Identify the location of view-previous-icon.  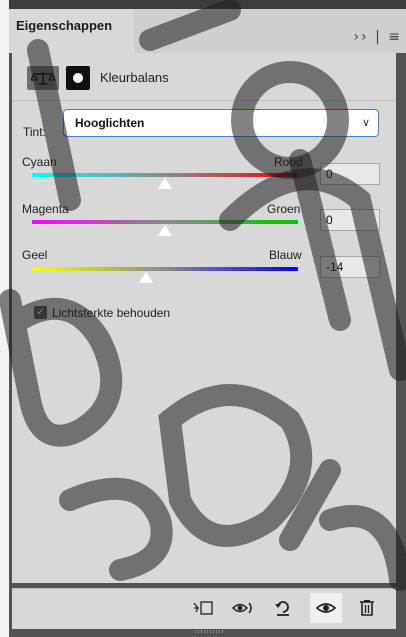
(243, 608).